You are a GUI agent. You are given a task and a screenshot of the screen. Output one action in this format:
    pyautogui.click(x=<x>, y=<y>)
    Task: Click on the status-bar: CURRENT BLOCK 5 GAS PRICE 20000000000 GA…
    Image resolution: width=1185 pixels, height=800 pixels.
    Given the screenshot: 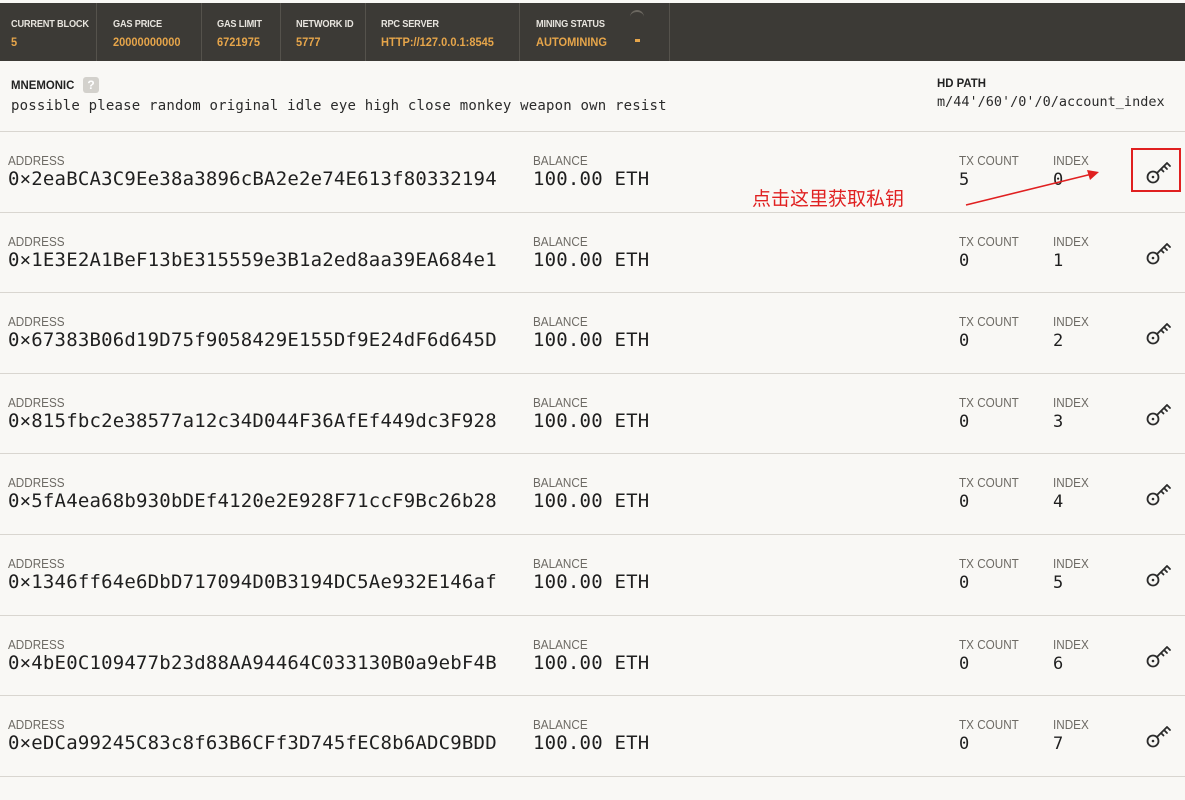 What is the action you would take?
    pyautogui.click(x=592, y=32)
    